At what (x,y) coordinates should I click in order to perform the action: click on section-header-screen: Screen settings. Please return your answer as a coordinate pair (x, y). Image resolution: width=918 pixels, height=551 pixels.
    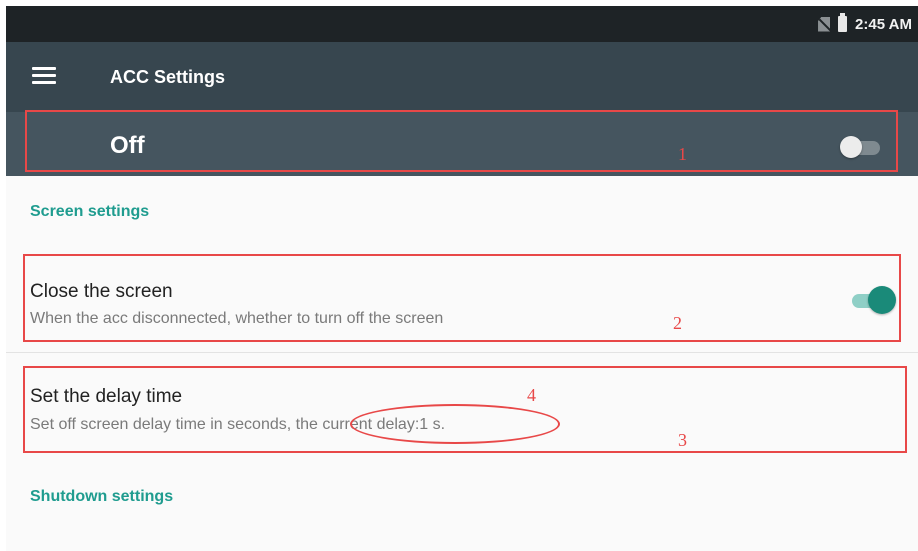
    Looking at the image, I should click on (90, 211).